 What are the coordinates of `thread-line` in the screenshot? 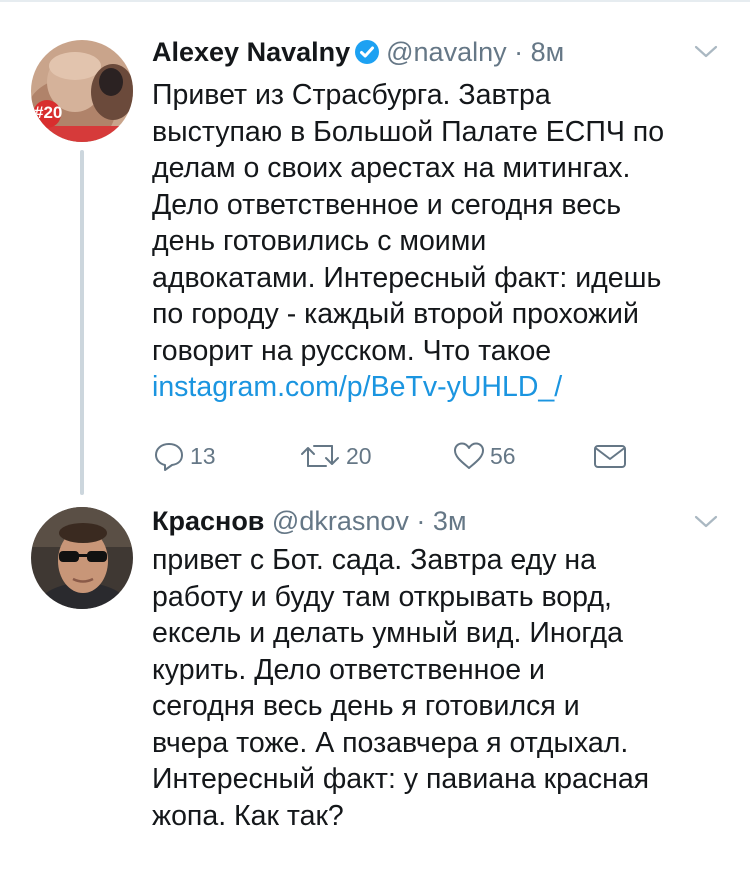 It's located at (82, 322).